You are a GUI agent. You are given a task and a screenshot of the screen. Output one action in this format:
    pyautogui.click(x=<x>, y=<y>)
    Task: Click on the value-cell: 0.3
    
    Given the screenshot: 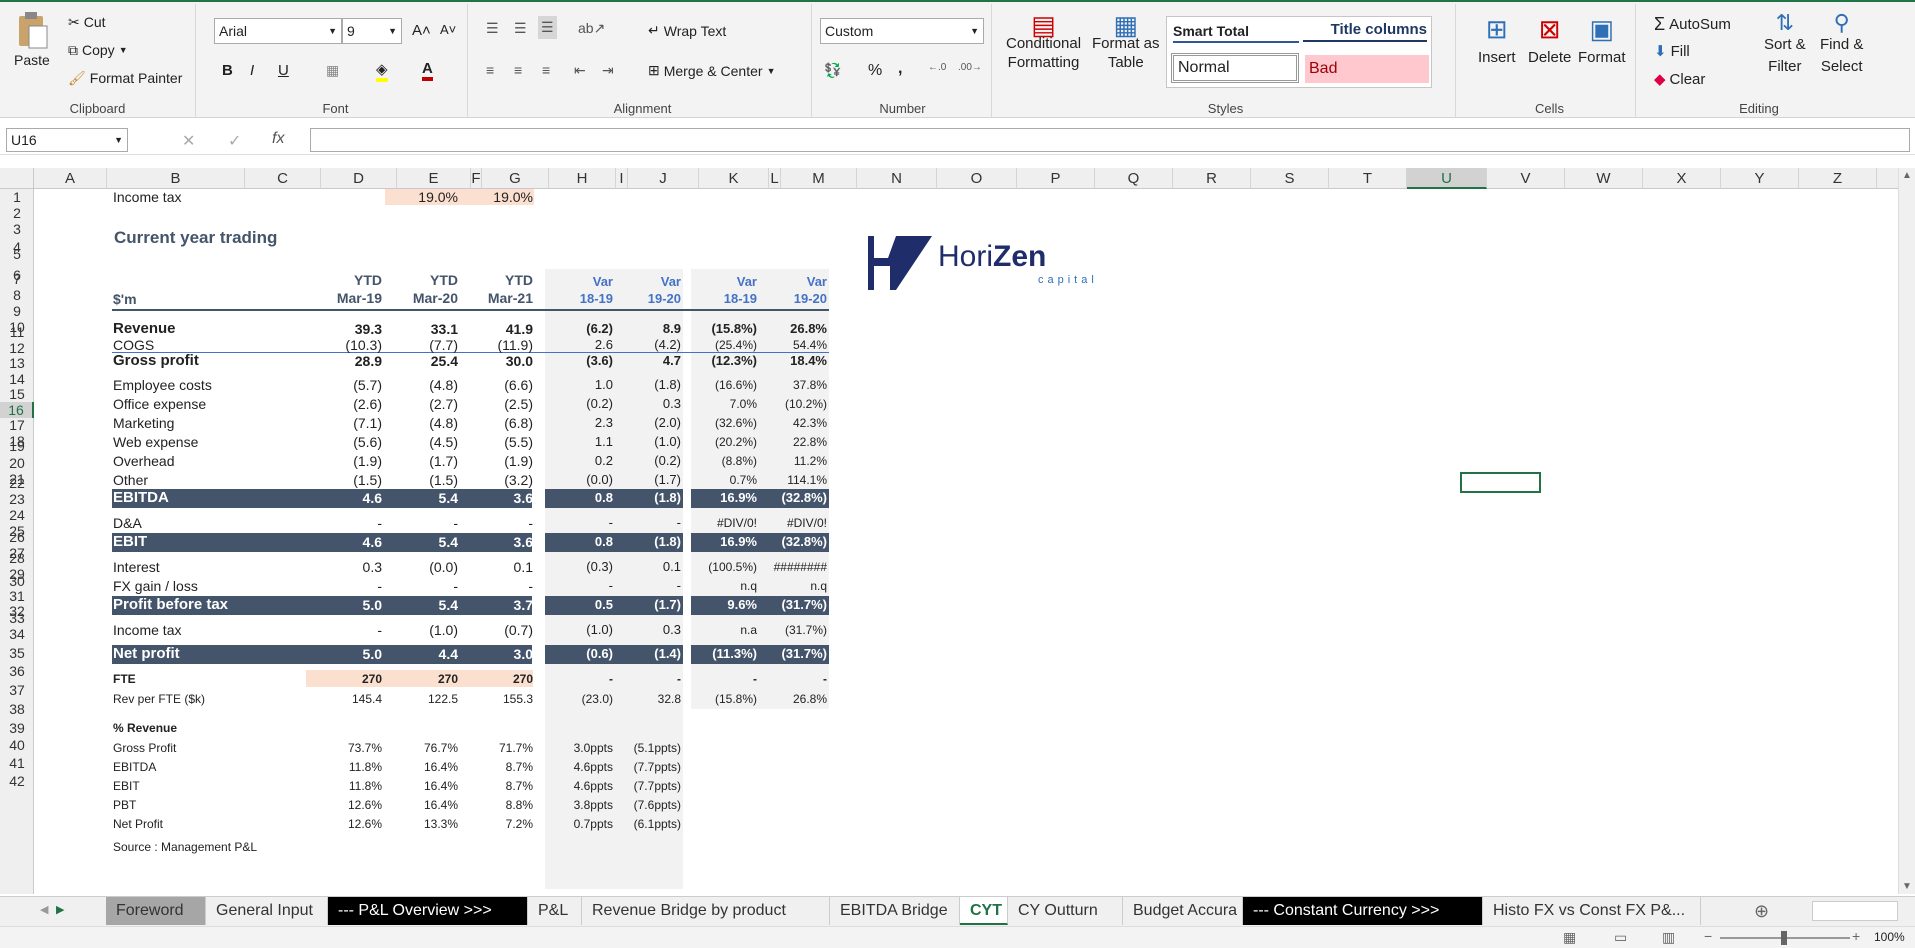 What is the action you would take?
    pyautogui.click(x=344, y=567)
    